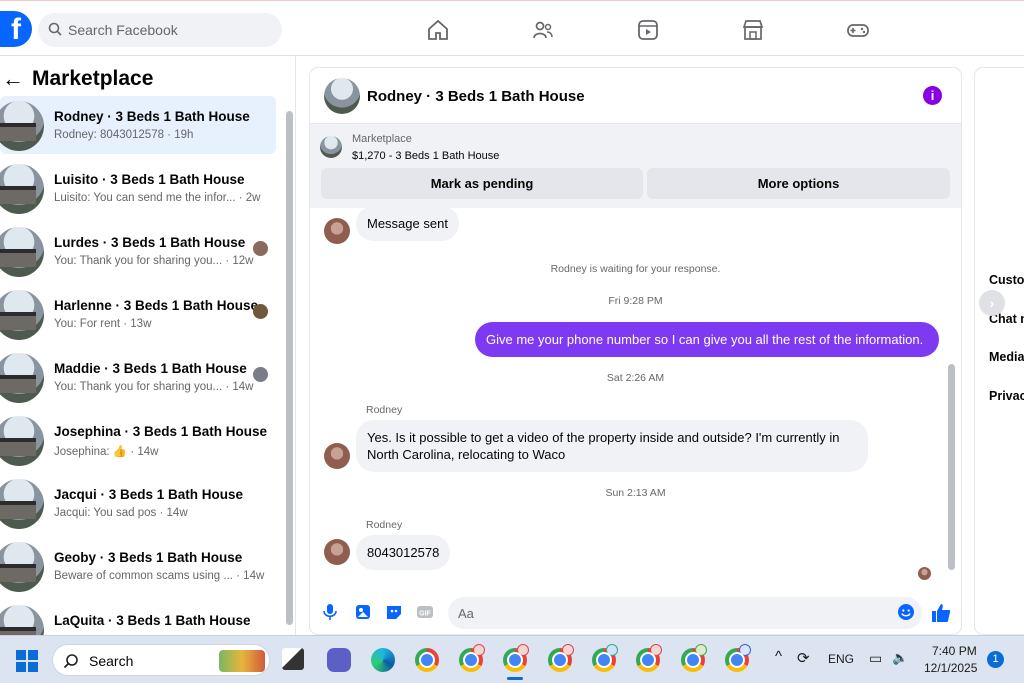 The image size is (1024, 683). I want to click on conversation-preview: Josephina: 👍 · 14w, so click(106, 452).